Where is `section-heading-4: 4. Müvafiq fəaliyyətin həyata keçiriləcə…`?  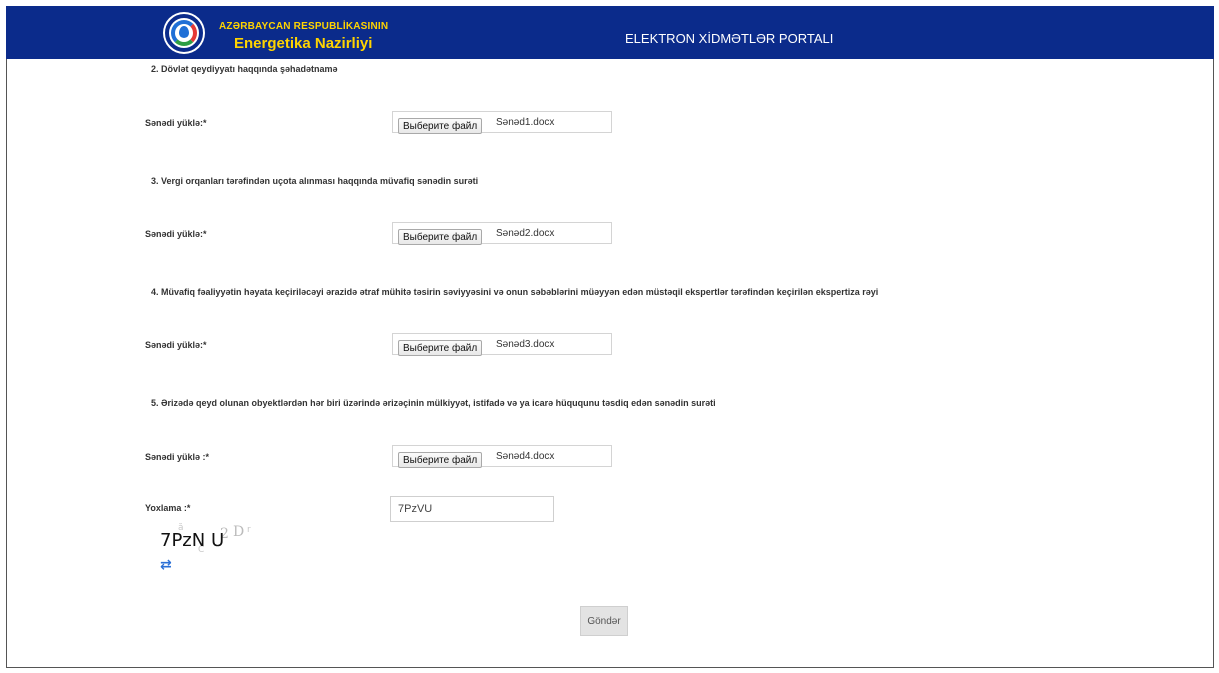 section-heading-4: 4. Müvafiq fəaliyyətin həyata keçiriləcə… is located at coordinates (515, 292).